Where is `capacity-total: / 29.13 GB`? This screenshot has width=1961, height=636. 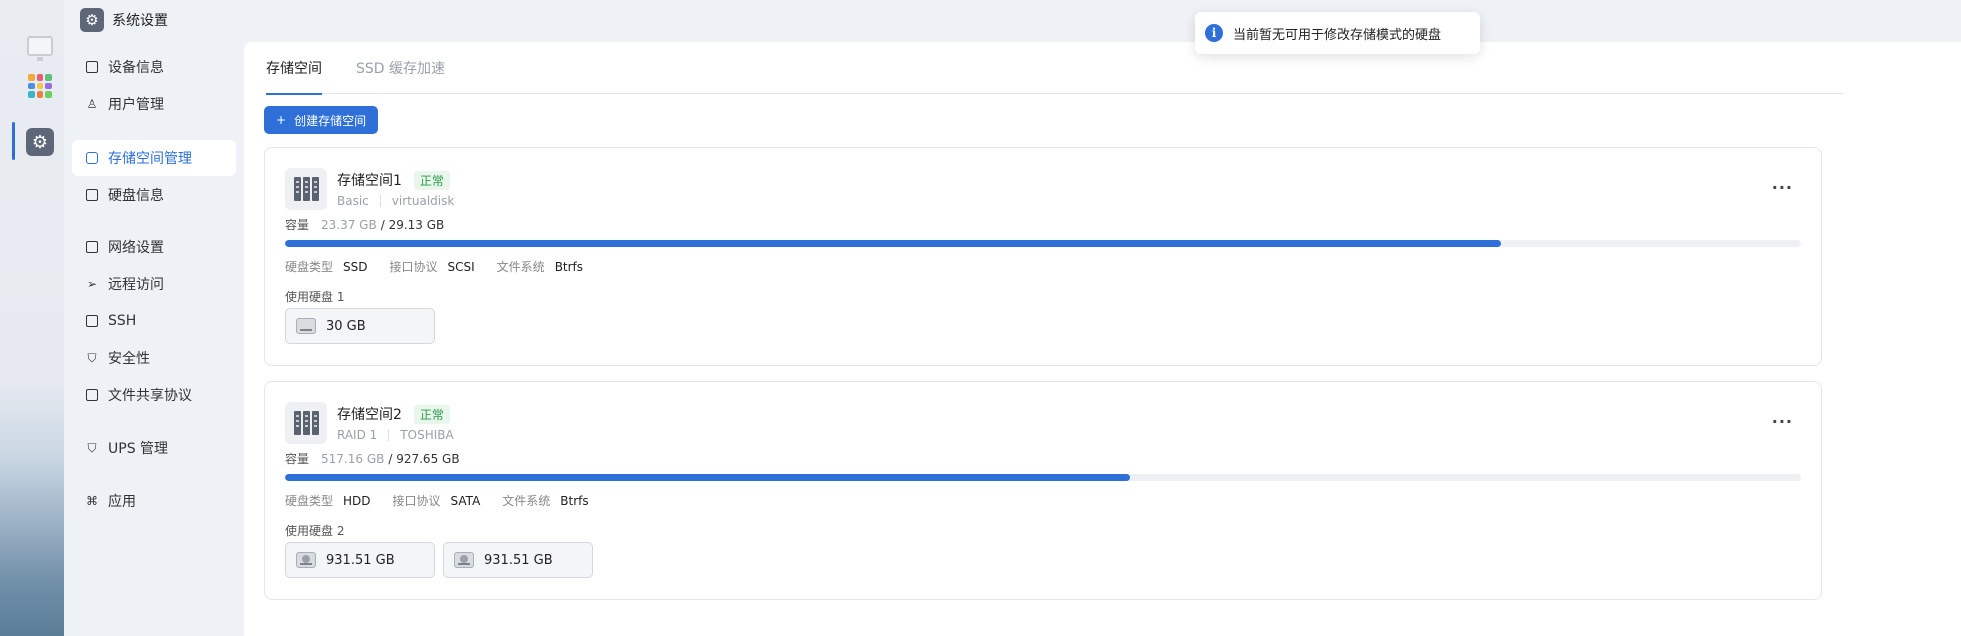
capacity-total: / 29.13 GB is located at coordinates (412, 225).